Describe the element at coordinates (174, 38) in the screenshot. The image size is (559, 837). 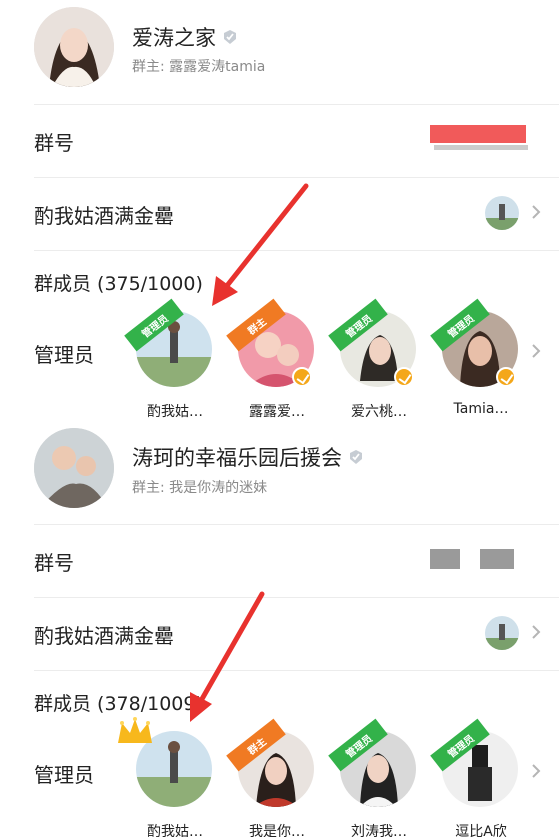
I see `group-name: 爱涛之家` at that location.